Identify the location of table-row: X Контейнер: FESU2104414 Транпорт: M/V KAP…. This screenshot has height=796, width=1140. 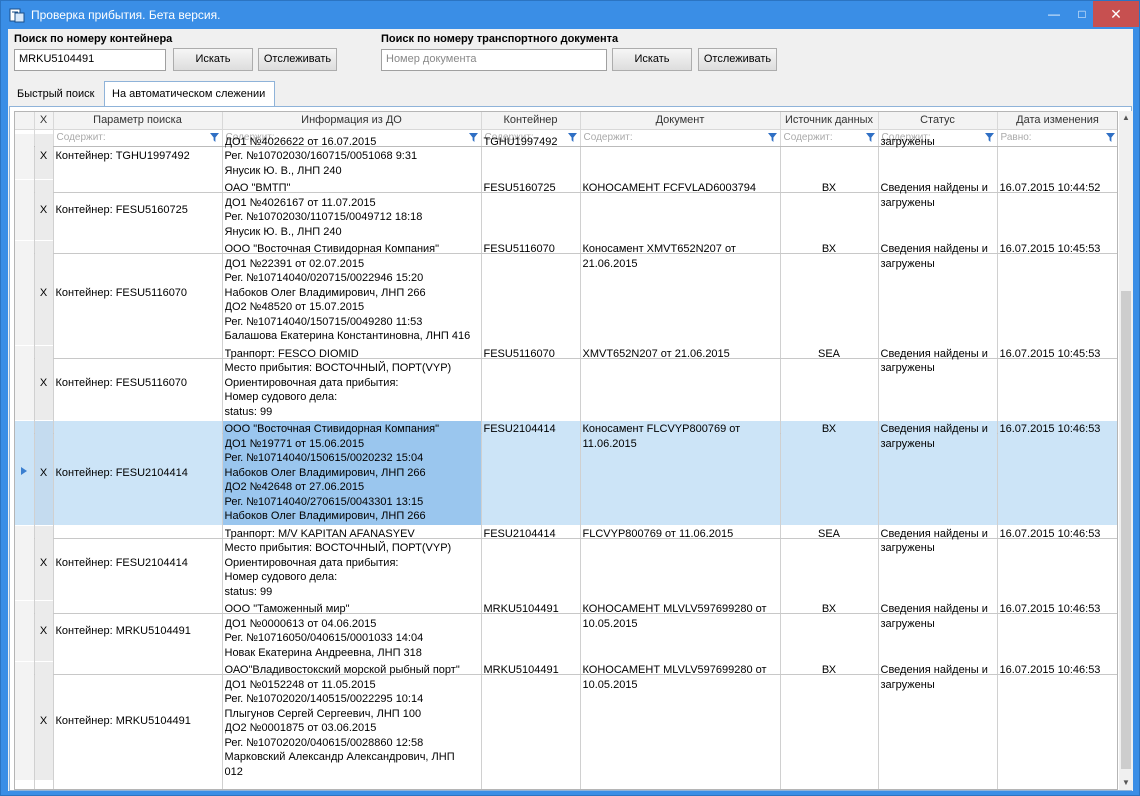
(566, 563).